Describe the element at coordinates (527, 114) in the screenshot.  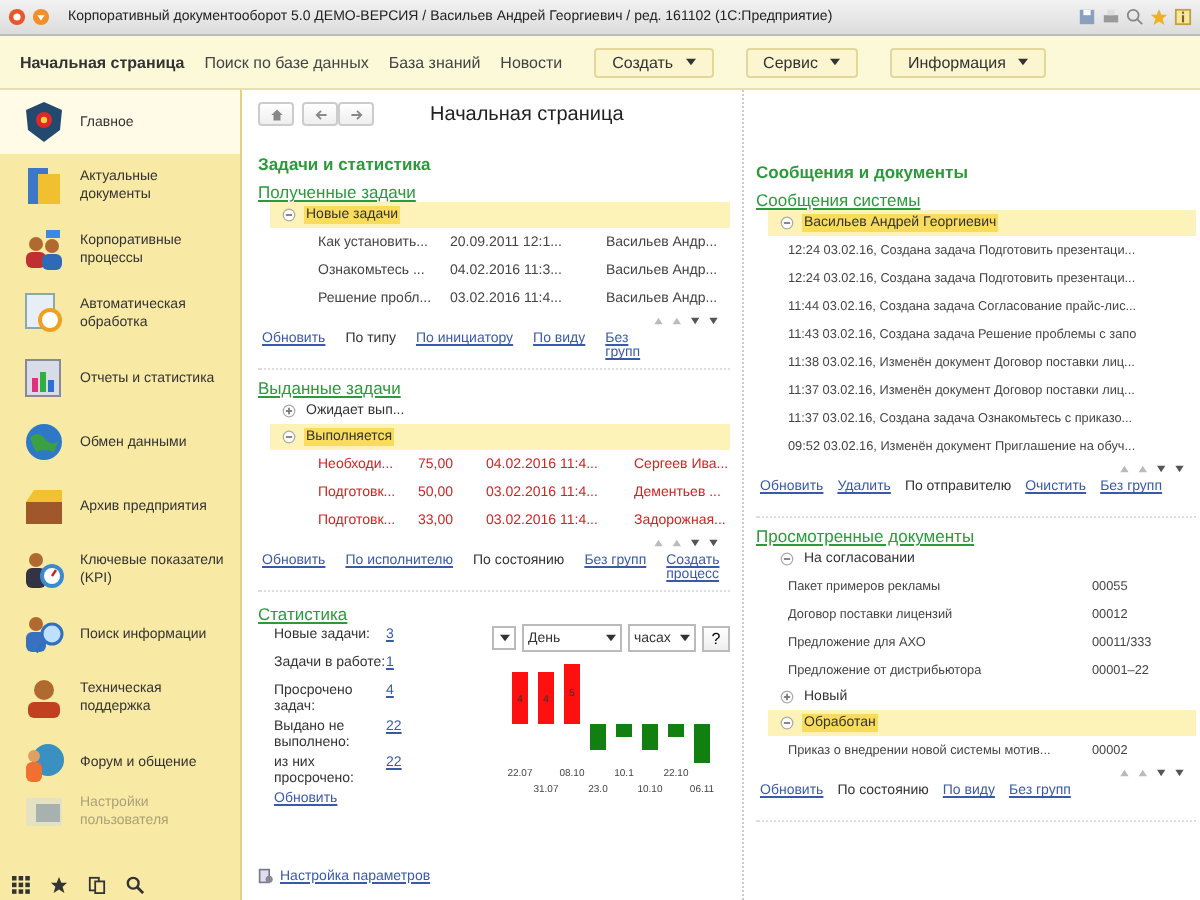
I see `page-title: Начальная страница` at that location.